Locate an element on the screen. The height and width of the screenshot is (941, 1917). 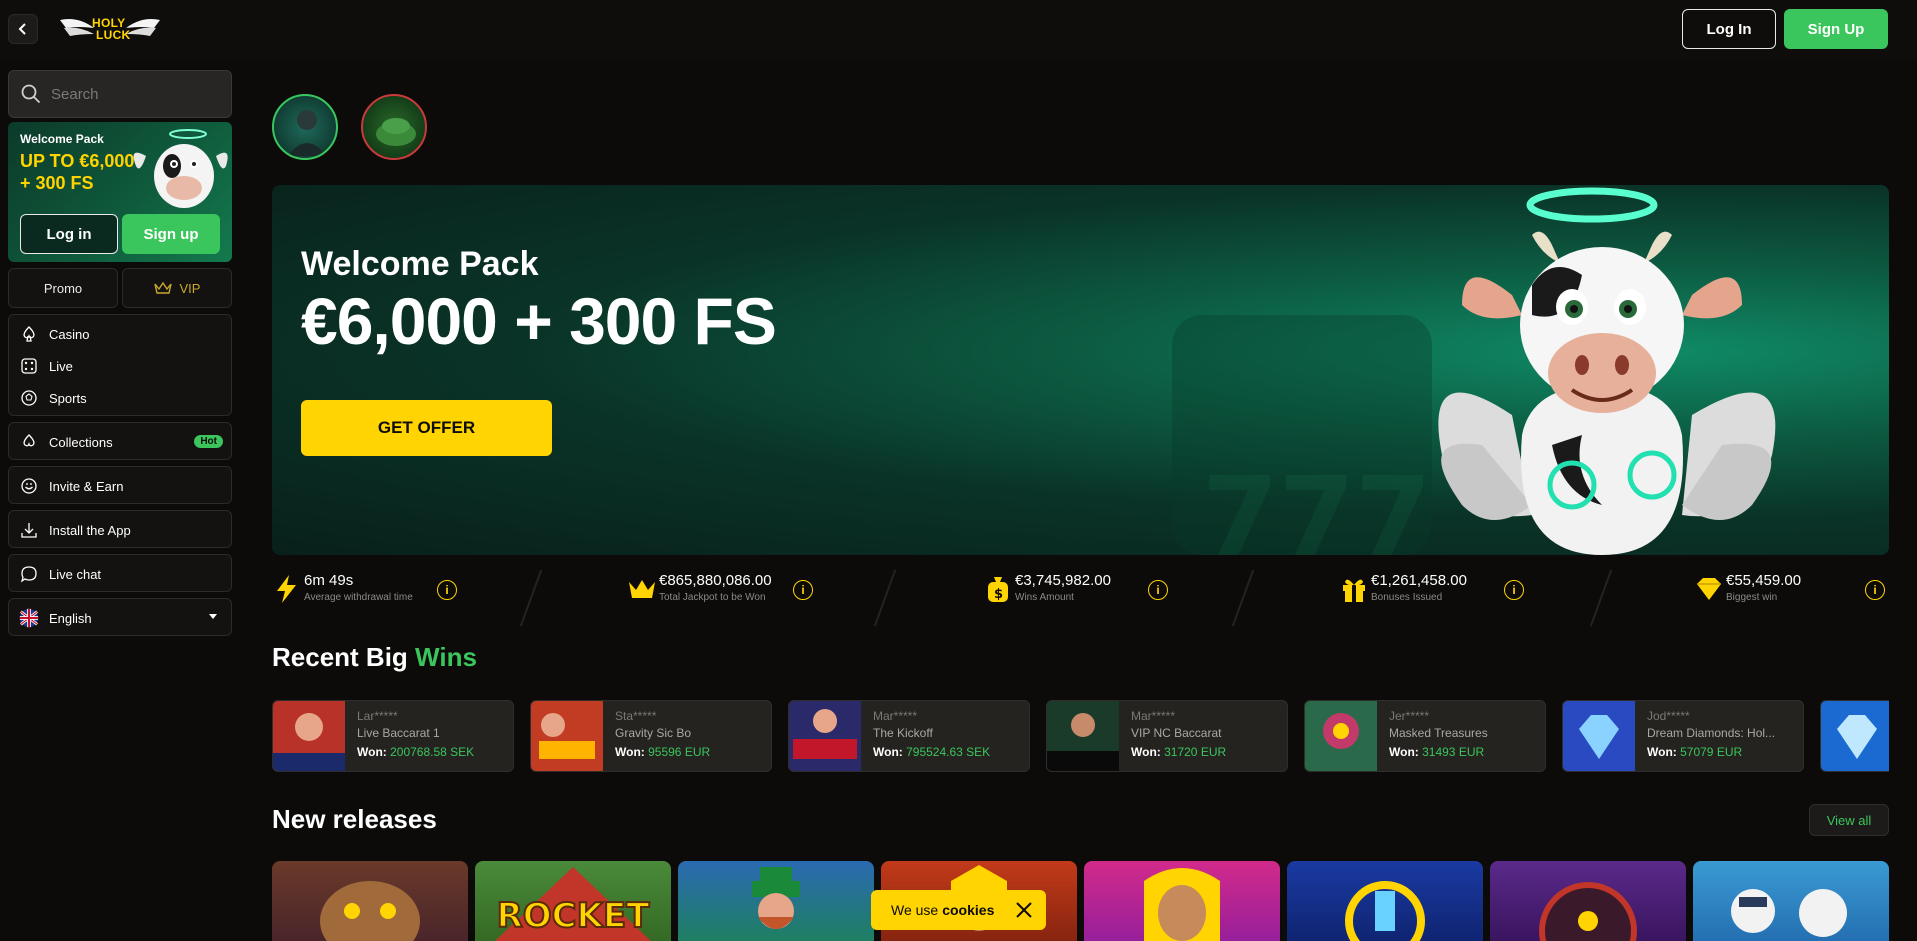
rocket-logo-text: ROCKET is located at coordinates (574, 916).